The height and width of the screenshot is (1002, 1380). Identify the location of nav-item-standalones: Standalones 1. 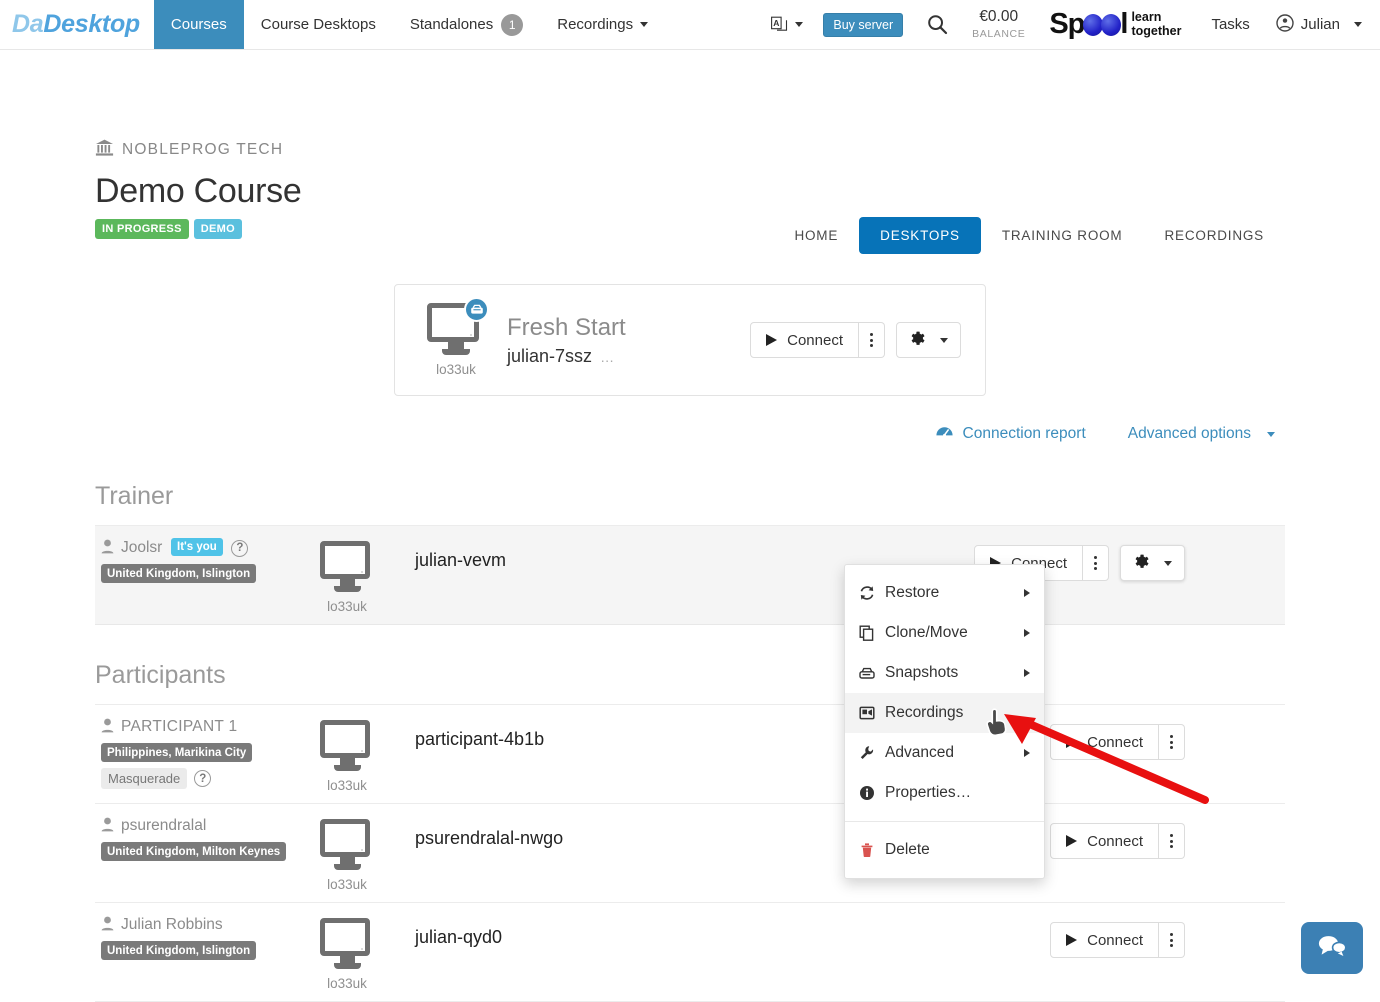
(466, 24).